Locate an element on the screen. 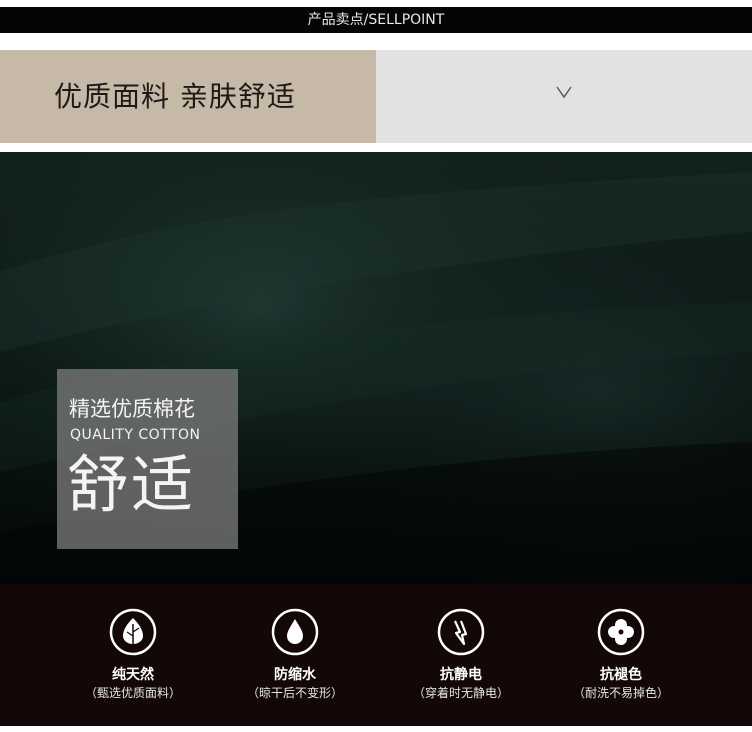 This screenshot has width=752, height=732. banner-slogan: 优质面料 亲肤舒适 is located at coordinates (188, 96).